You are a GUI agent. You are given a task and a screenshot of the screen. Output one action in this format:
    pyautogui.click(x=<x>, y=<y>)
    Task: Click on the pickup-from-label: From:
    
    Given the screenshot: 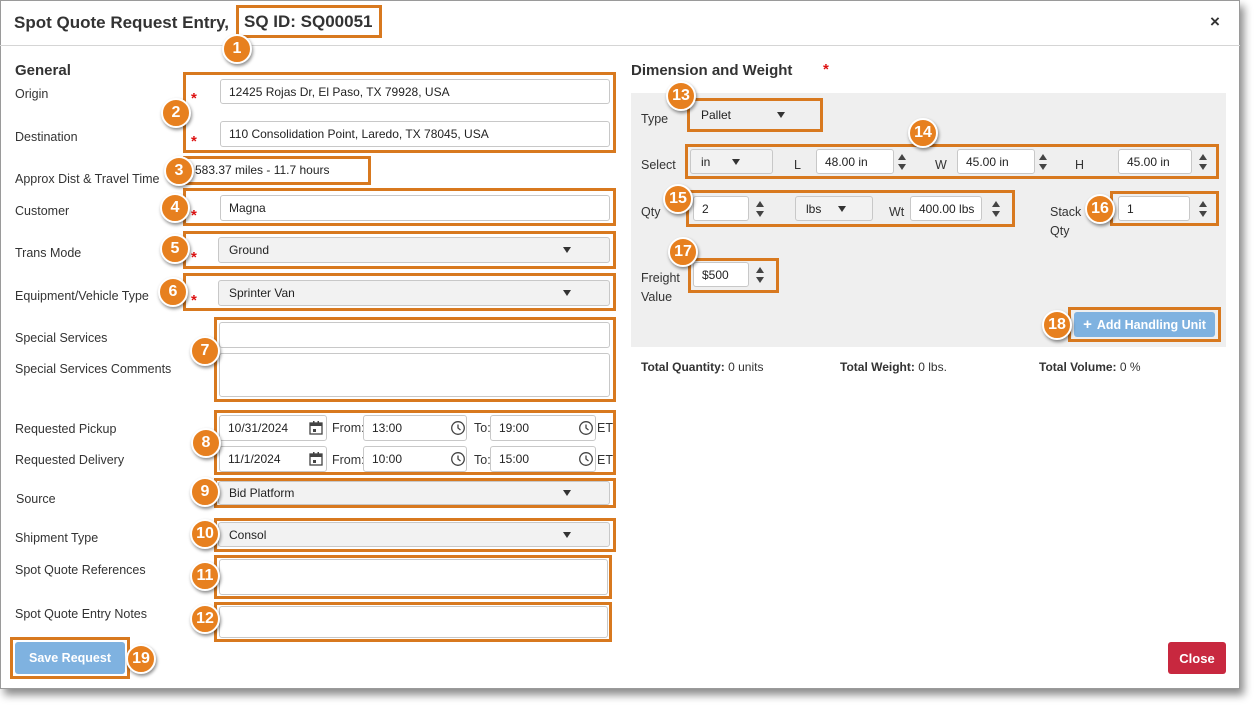 What is the action you would take?
    pyautogui.click(x=348, y=428)
    